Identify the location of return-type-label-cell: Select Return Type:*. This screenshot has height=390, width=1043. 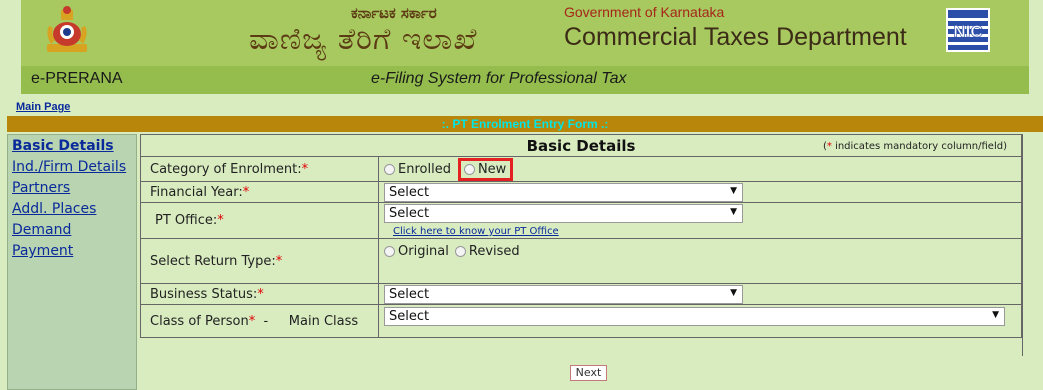
(259, 261).